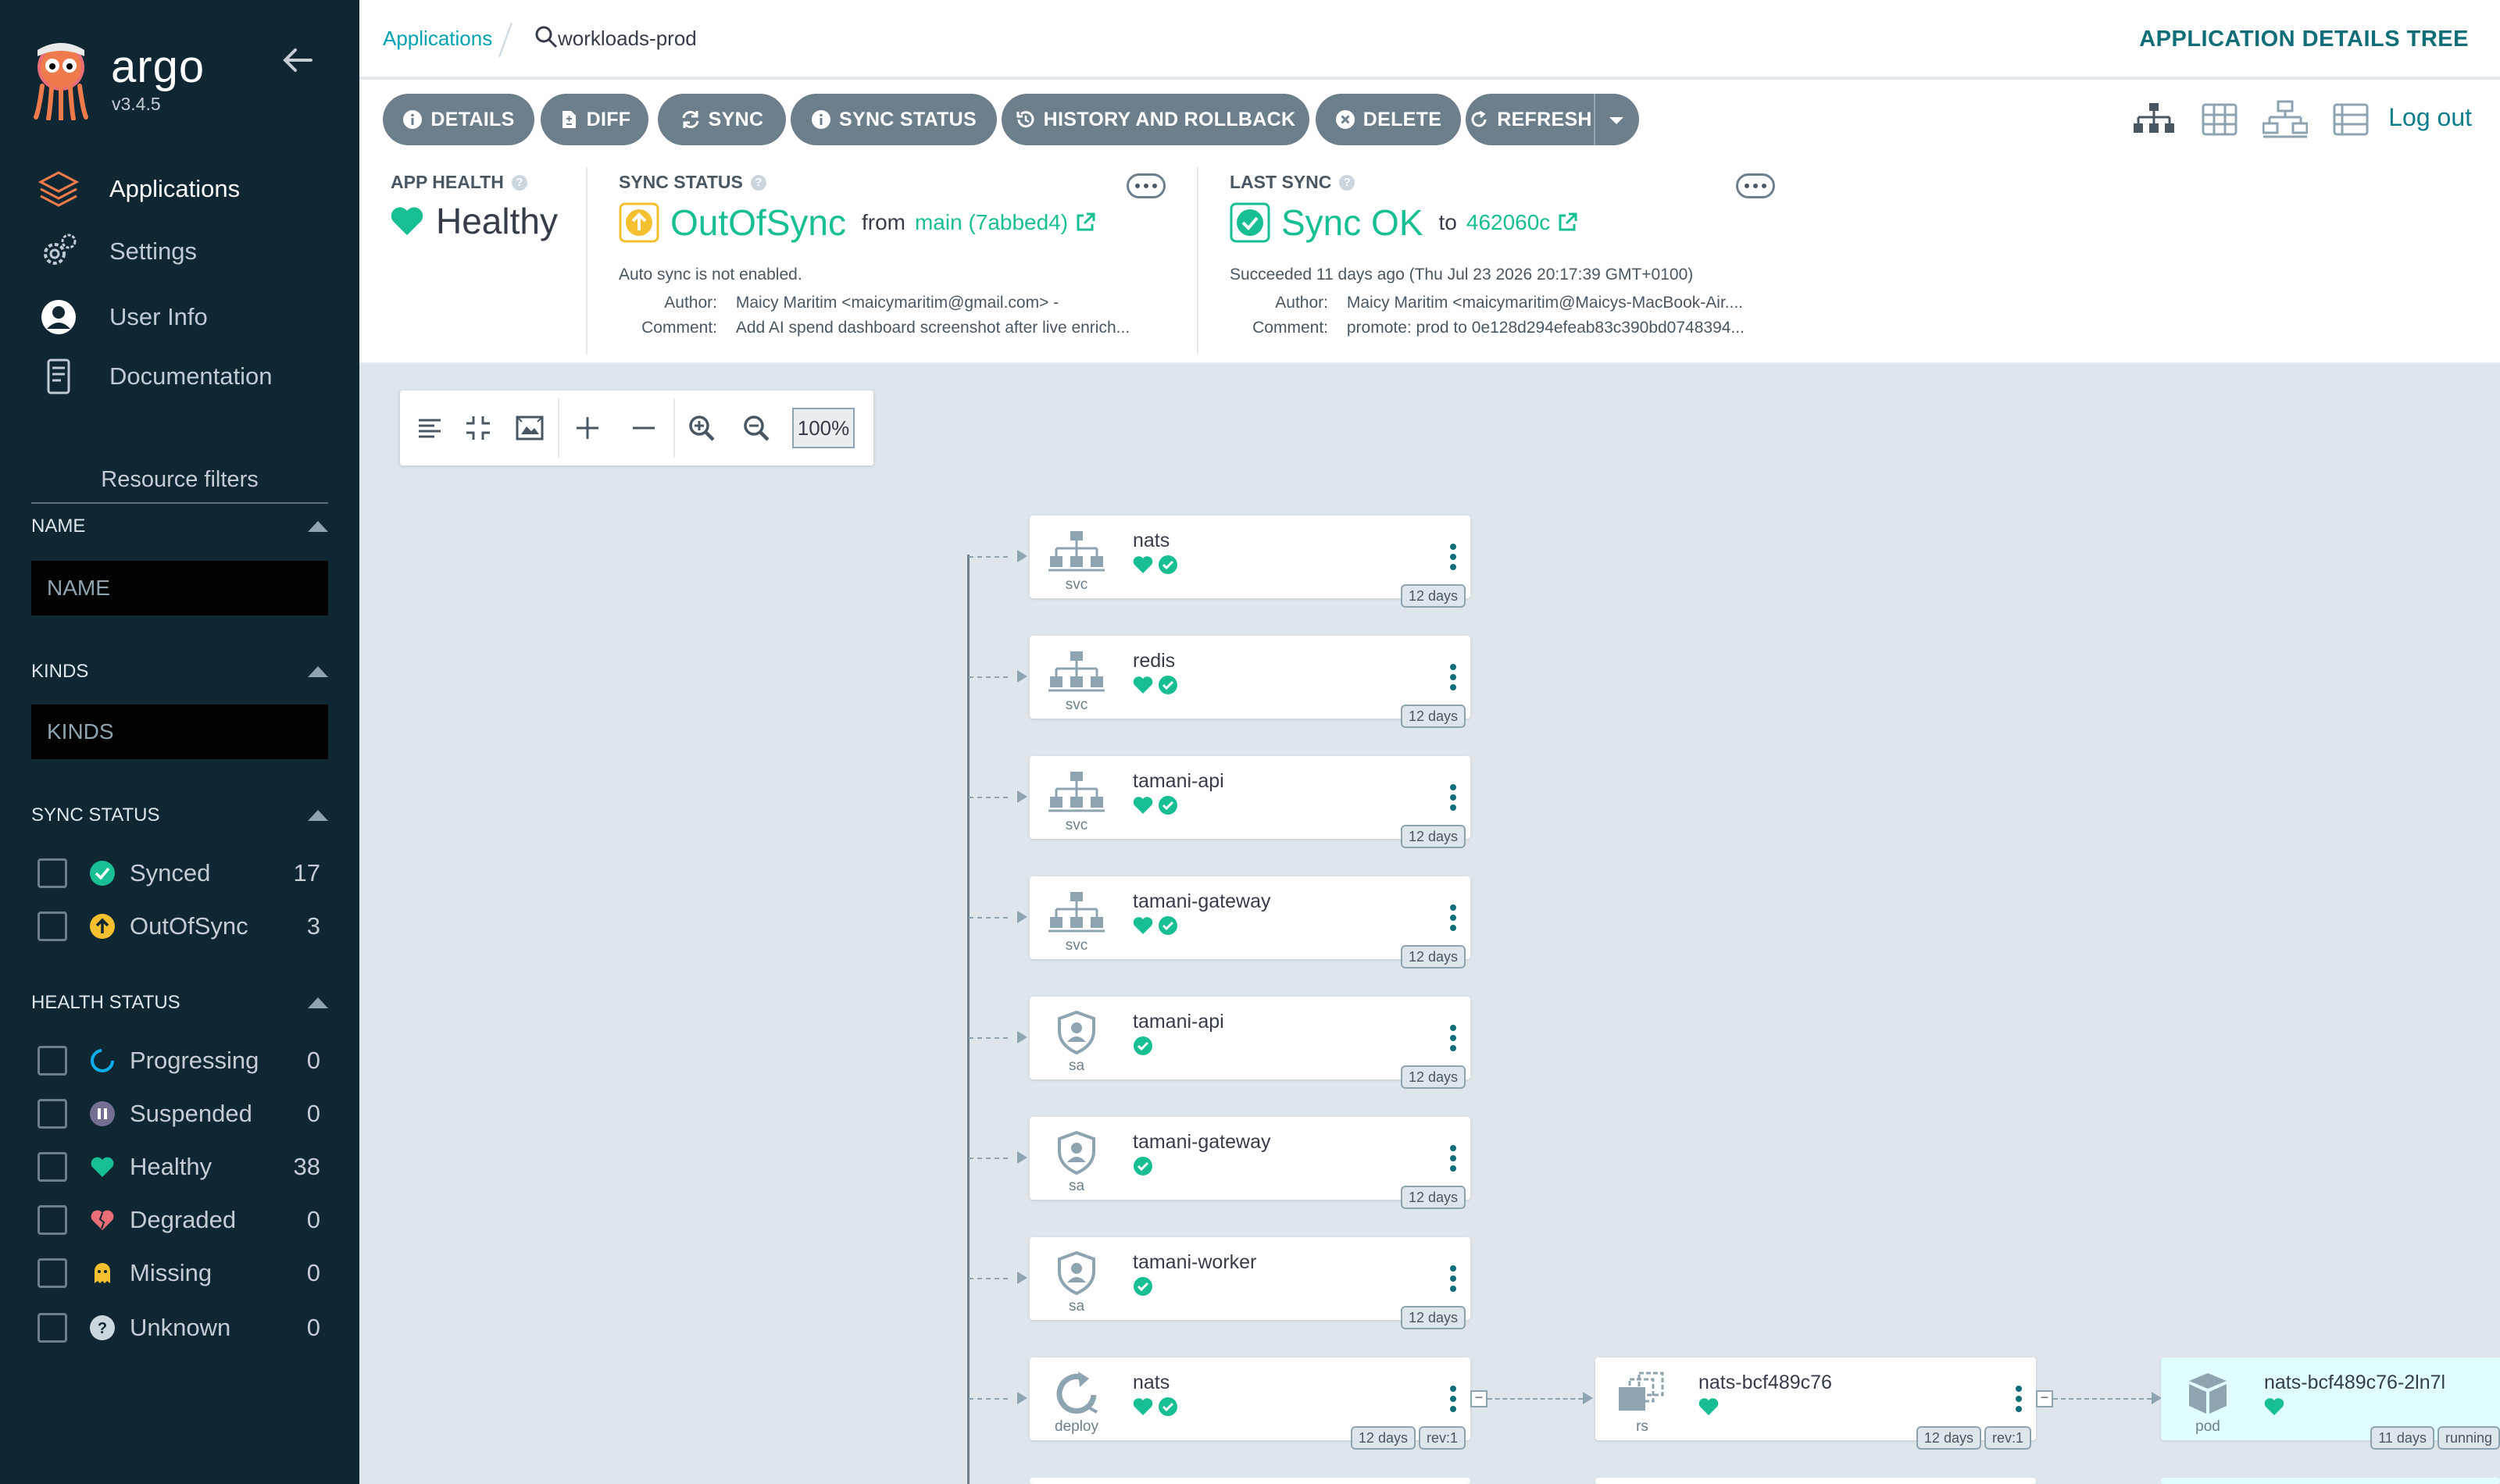 The image size is (2500, 1484). I want to click on list-view-icon, so click(2350, 119).